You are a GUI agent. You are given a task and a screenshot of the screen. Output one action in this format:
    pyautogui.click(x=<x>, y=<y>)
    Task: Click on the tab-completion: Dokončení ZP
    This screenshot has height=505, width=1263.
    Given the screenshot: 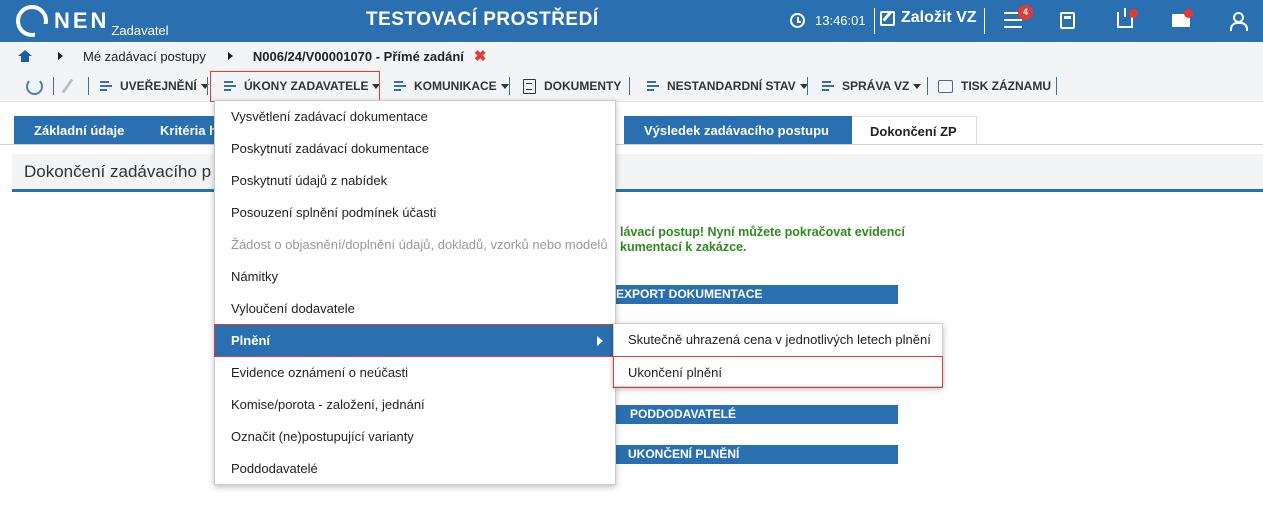 What is the action you would take?
    pyautogui.click(x=914, y=130)
    